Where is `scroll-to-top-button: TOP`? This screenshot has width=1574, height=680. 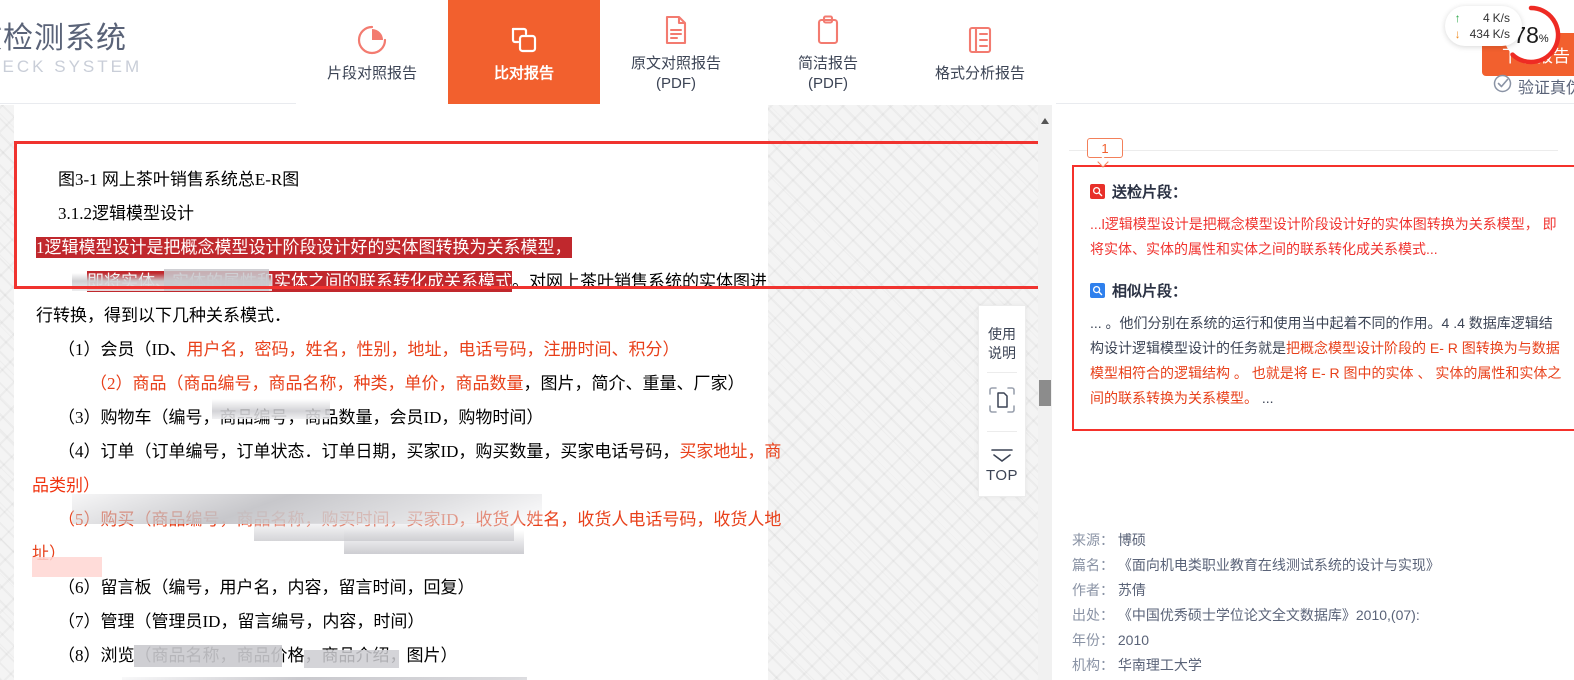 scroll-to-top-button: TOP is located at coordinates (1002, 464).